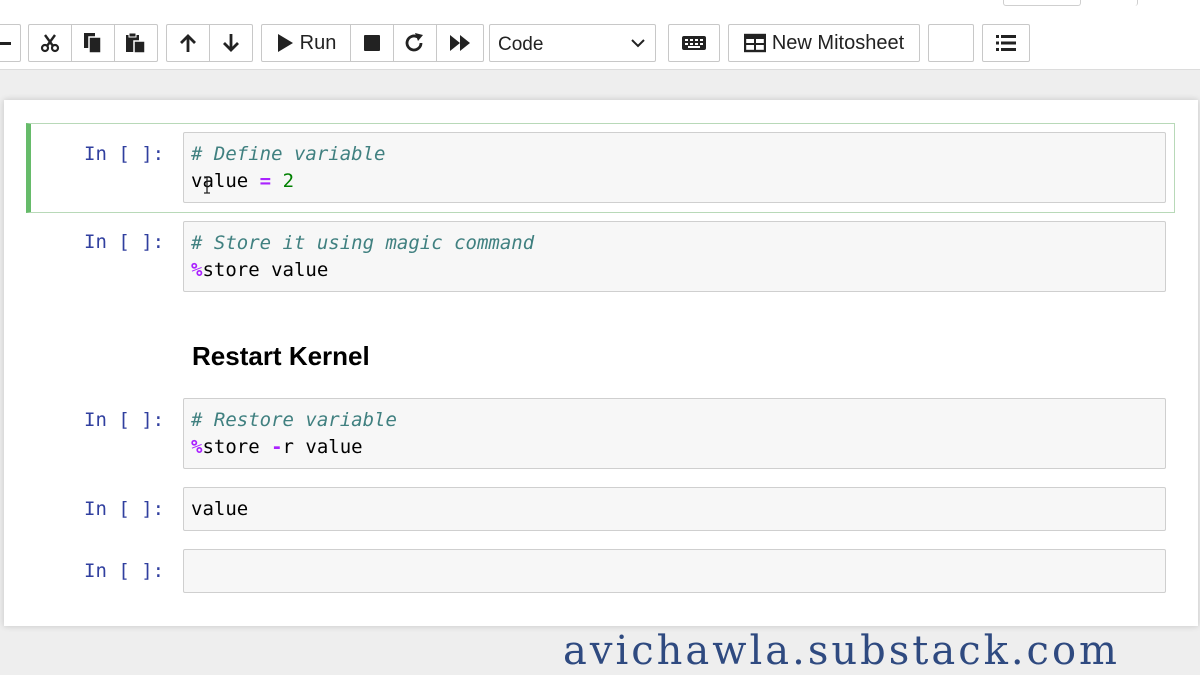  I want to click on run-group: Run, so click(372, 43).